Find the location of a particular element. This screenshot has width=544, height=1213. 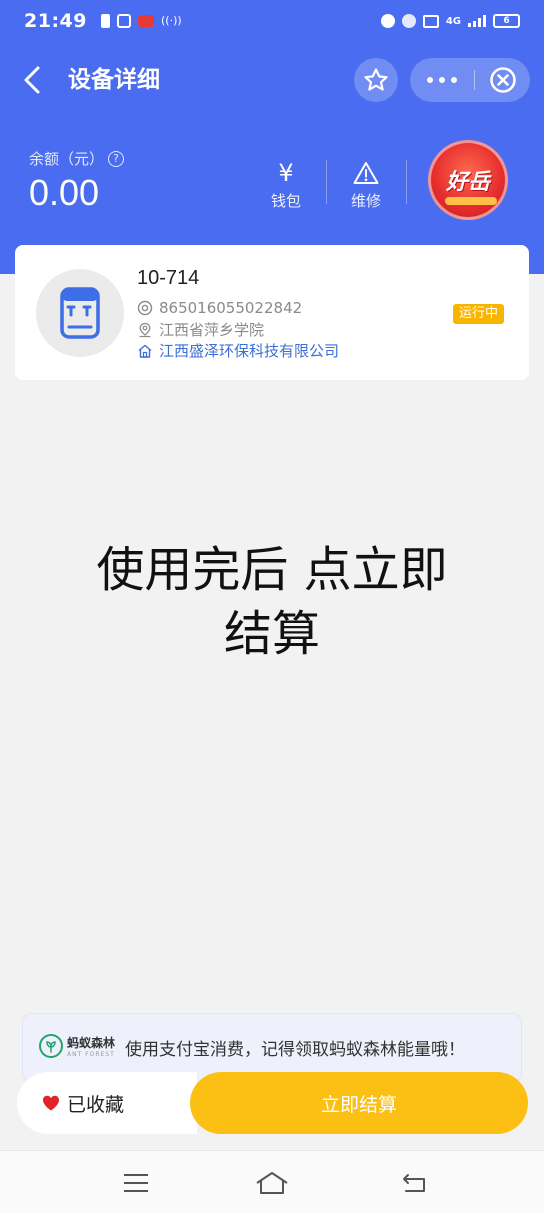

balance-label-text: 余额（元） is located at coordinates (67, 159).